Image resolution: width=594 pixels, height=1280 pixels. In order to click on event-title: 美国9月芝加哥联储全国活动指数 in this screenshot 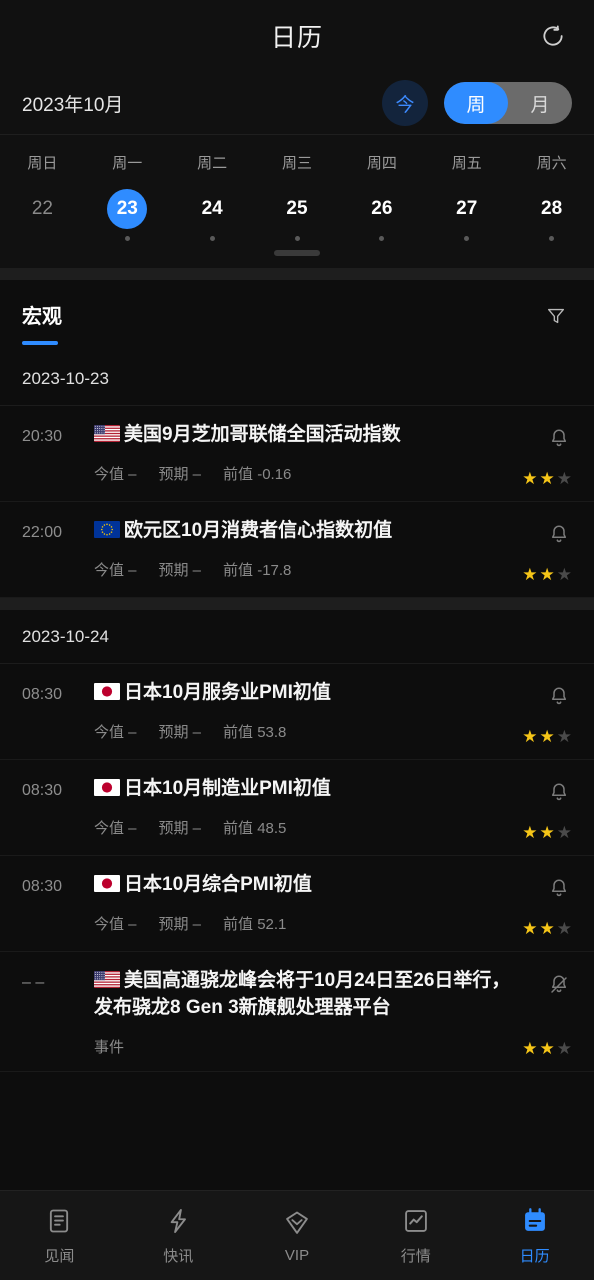, I will do `click(305, 435)`.